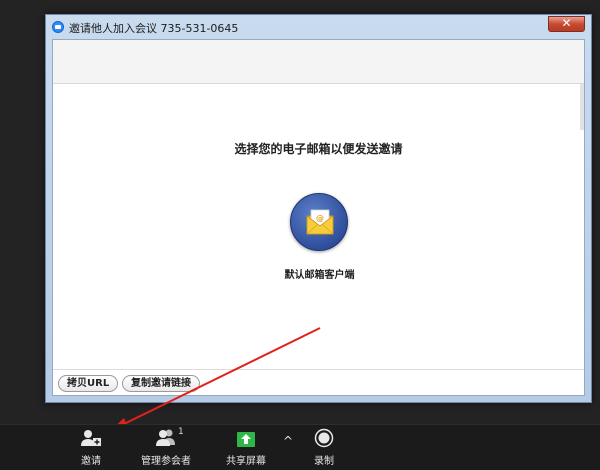  I want to click on record-label: 录制, so click(324, 461).